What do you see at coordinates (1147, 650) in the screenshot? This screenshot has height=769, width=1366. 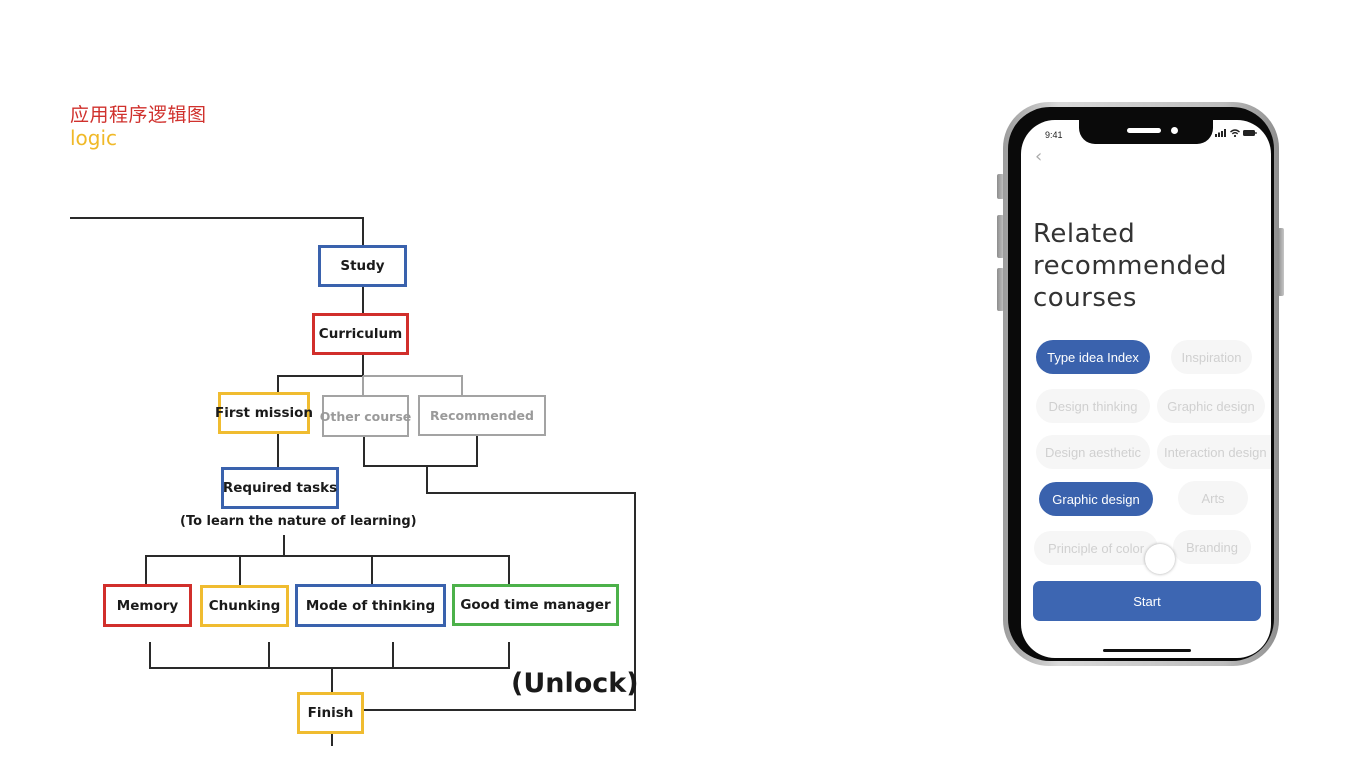 I see `home-indicator` at bounding box center [1147, 650].